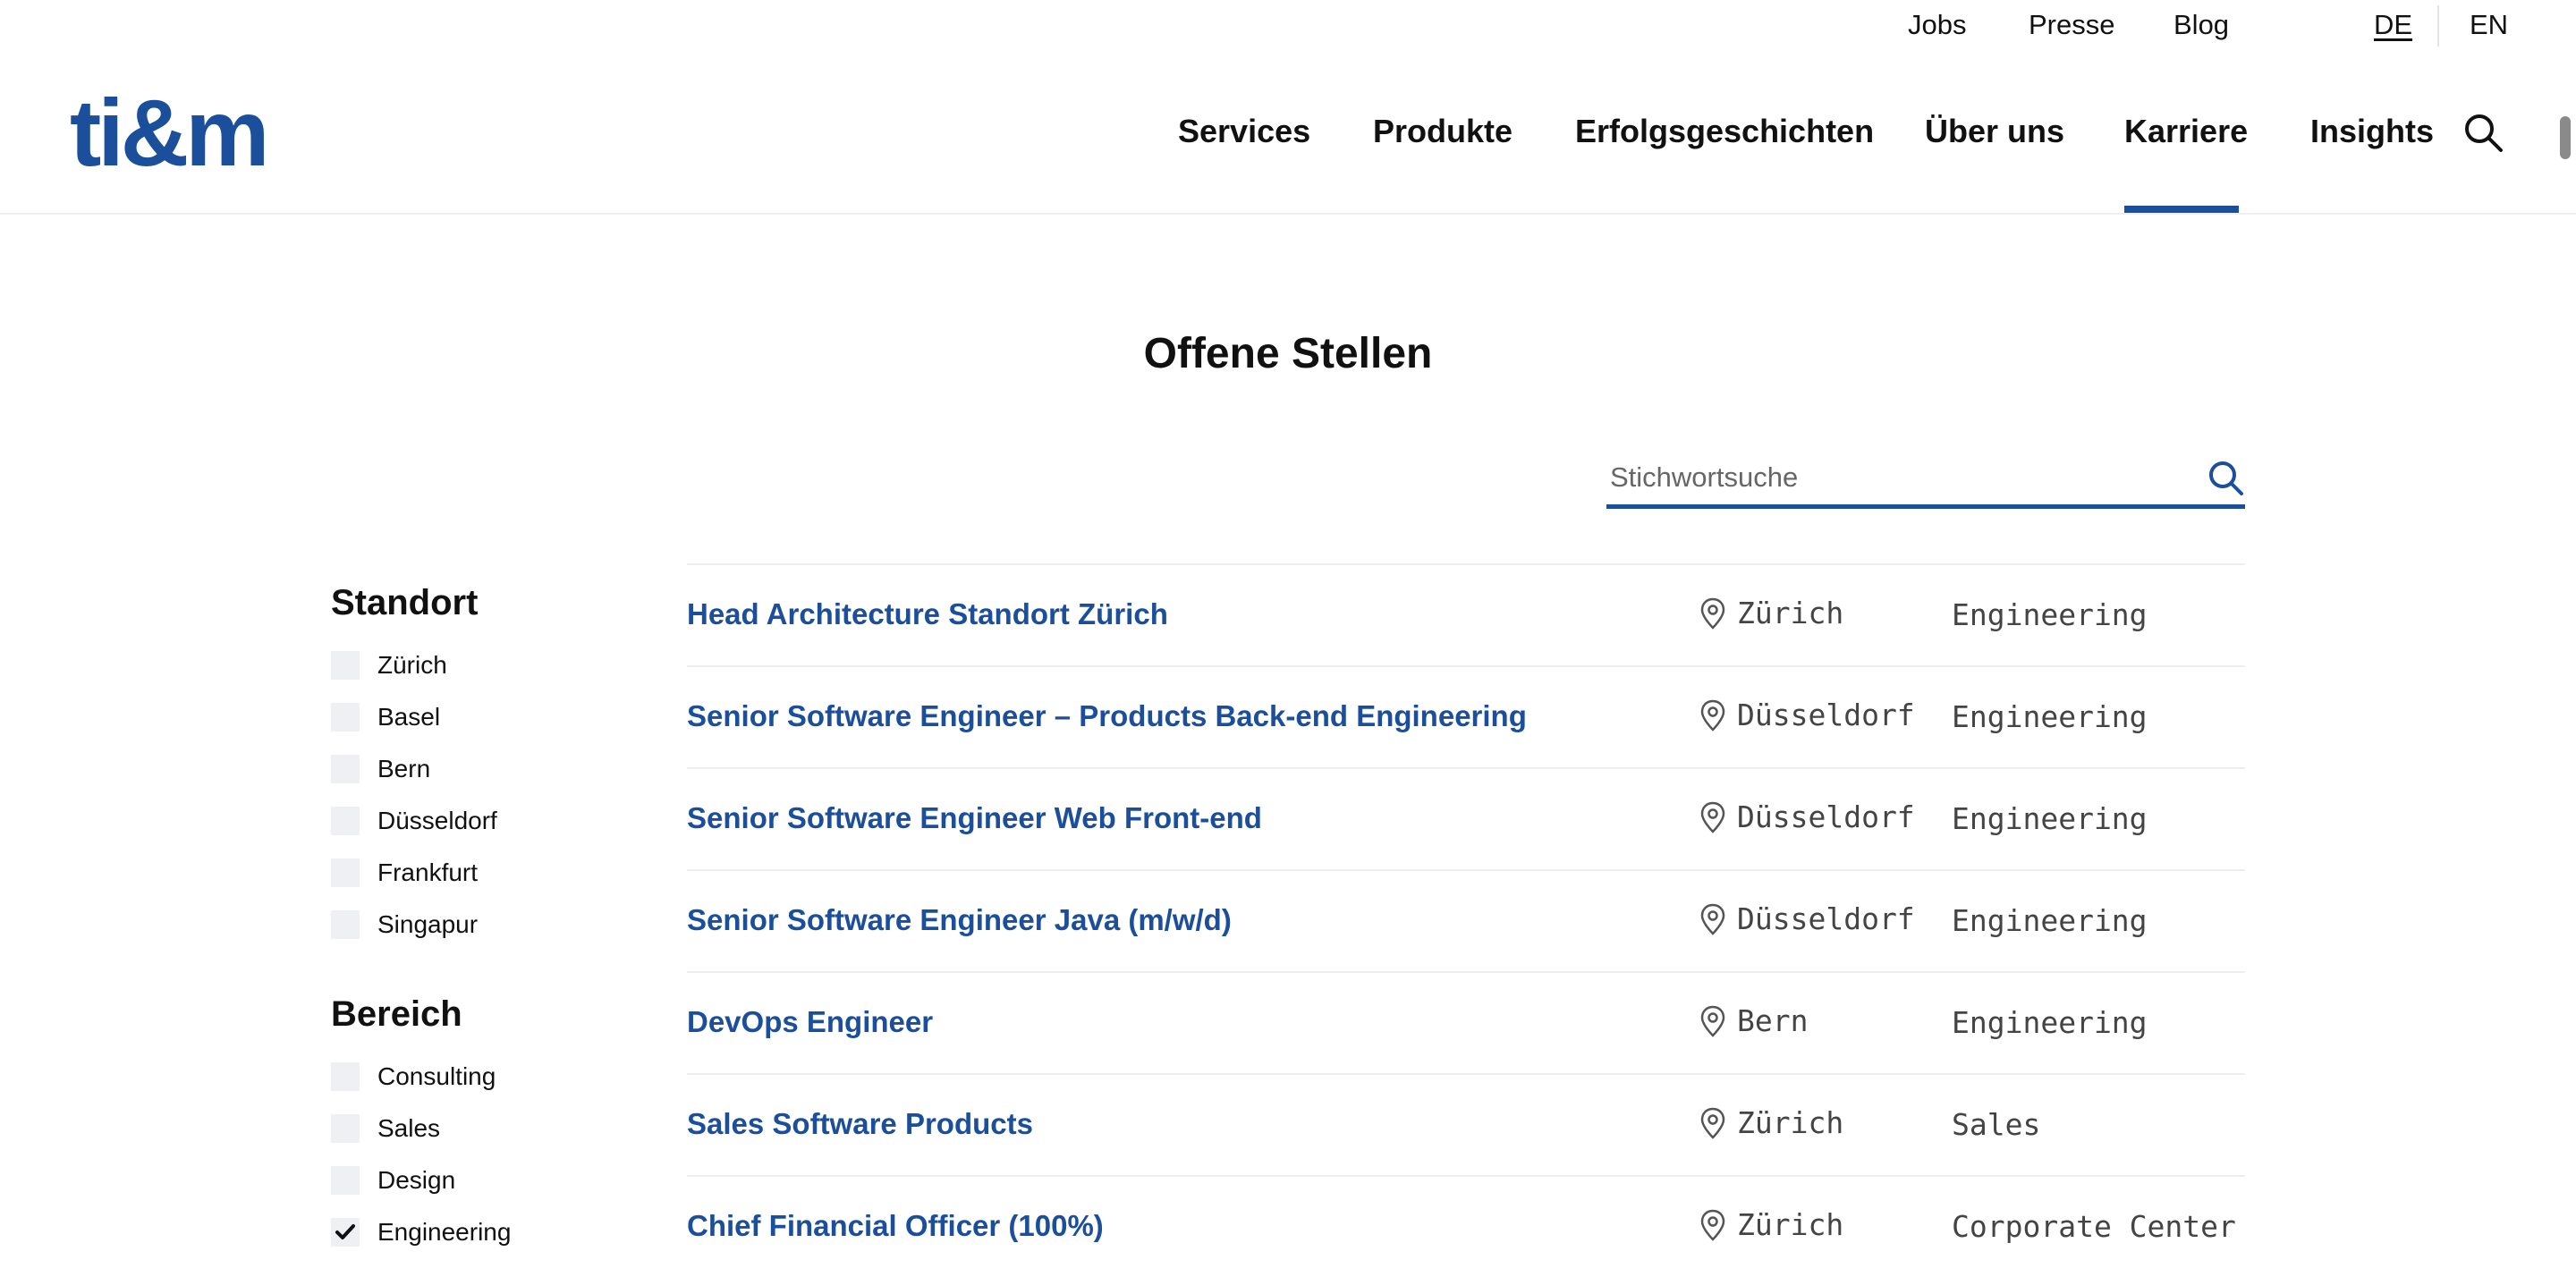  I want to click on filter-option-sales: Sales, so click(385, 1128).